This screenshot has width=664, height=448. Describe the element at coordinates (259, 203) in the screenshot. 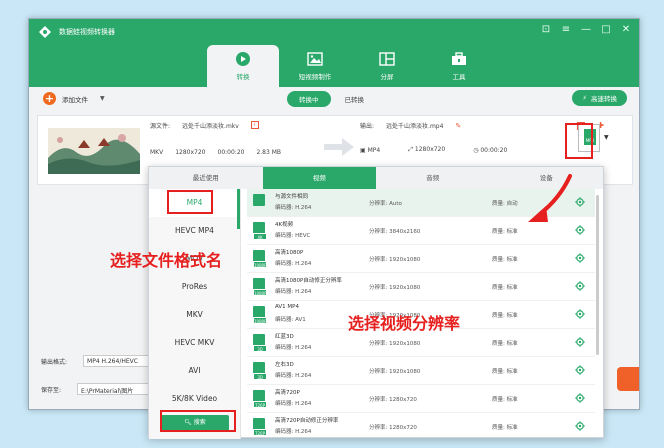

I see `video-preset-icon` at that location.